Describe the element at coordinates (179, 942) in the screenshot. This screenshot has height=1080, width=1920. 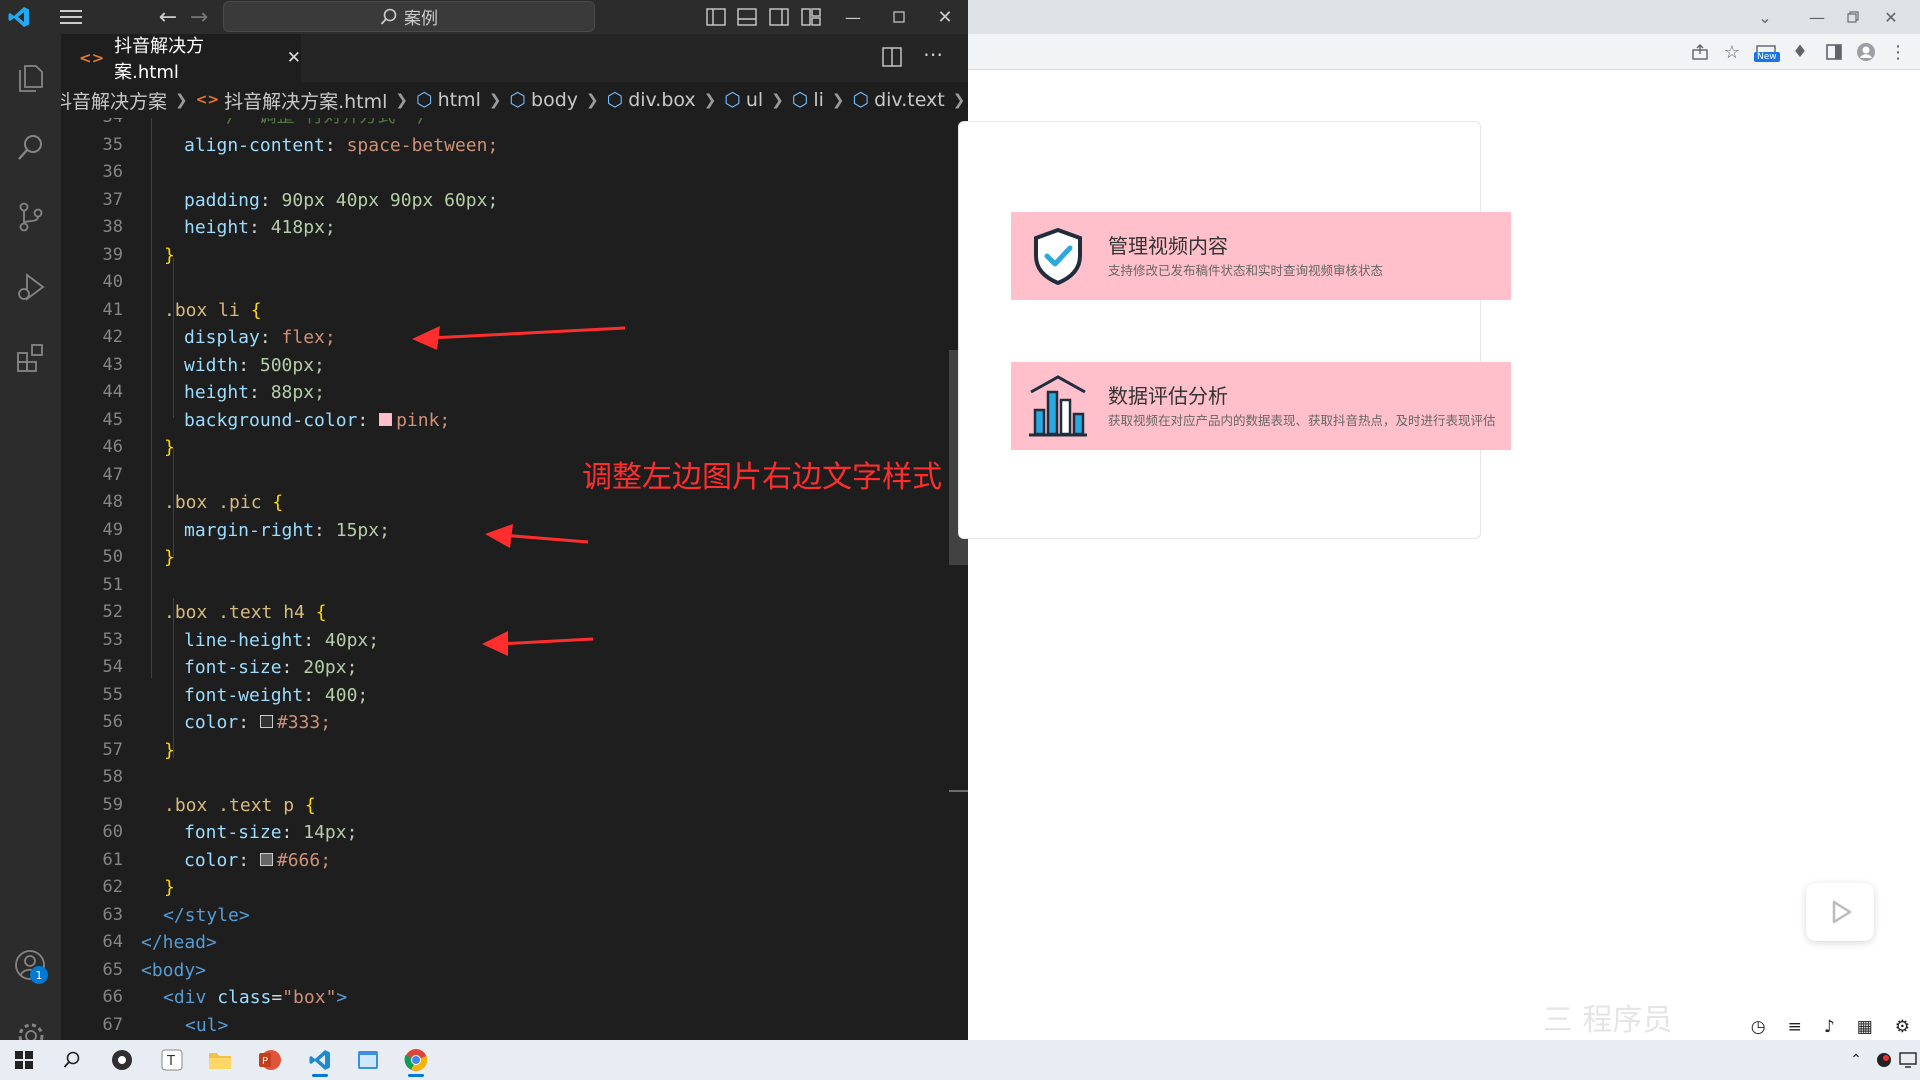
I see `html-tag: </head>` at that location.